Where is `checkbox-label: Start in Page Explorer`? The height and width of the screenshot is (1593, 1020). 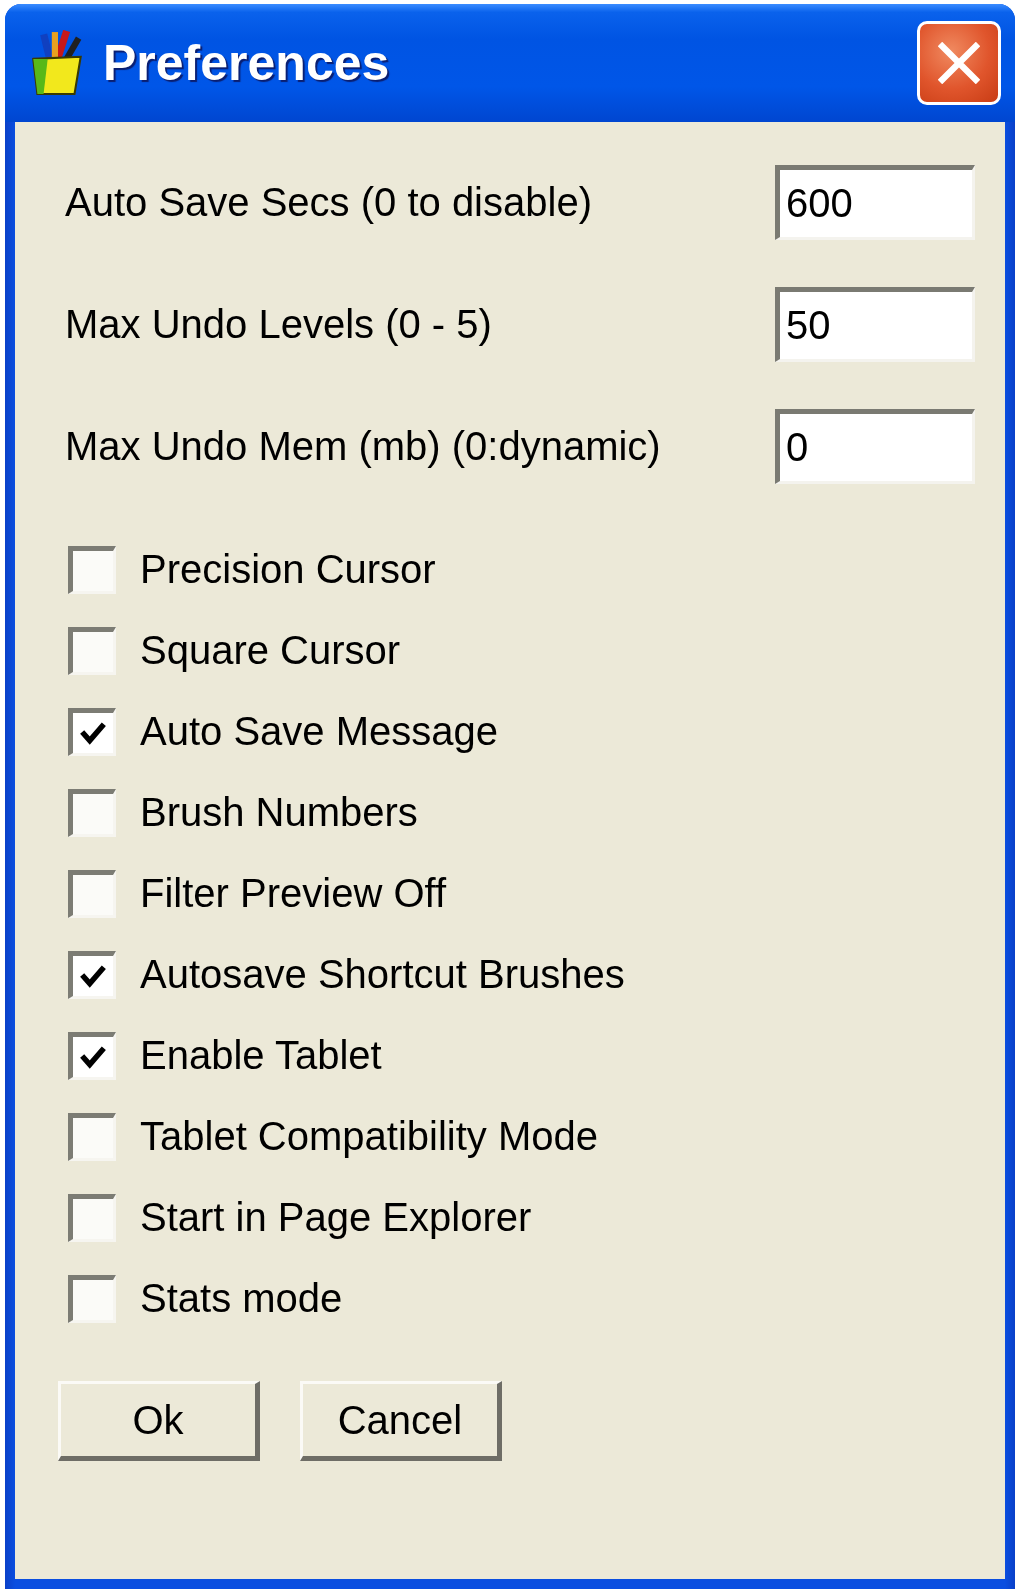
checkbox-label: Start in Page Explorer is located at coordinates (336, 1217).